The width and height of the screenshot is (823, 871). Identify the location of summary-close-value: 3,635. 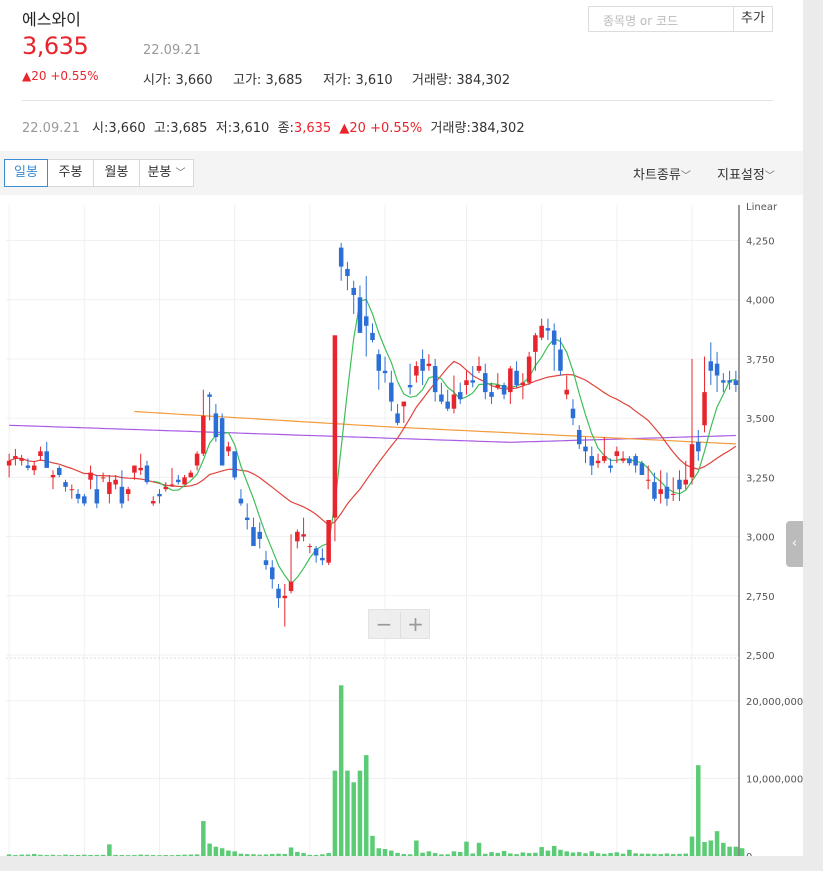
(312, 128).